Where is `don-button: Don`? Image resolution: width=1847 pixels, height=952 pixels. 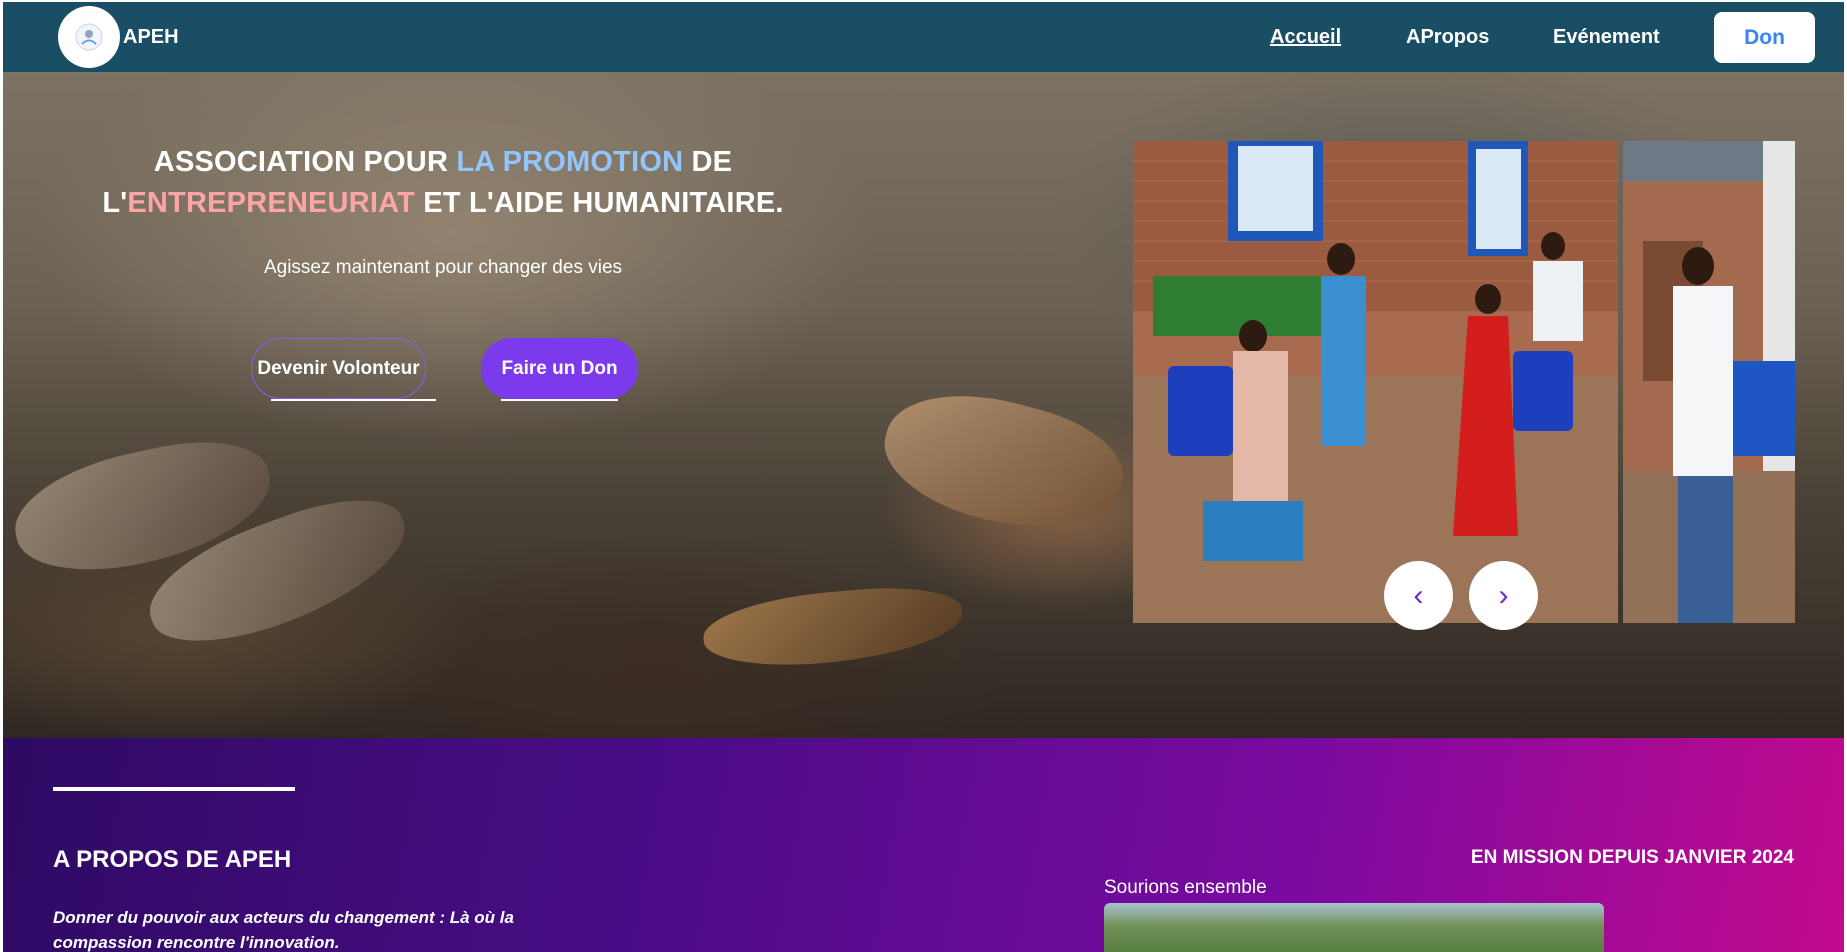
don-button: Don is located at coordinates (1764, 37).